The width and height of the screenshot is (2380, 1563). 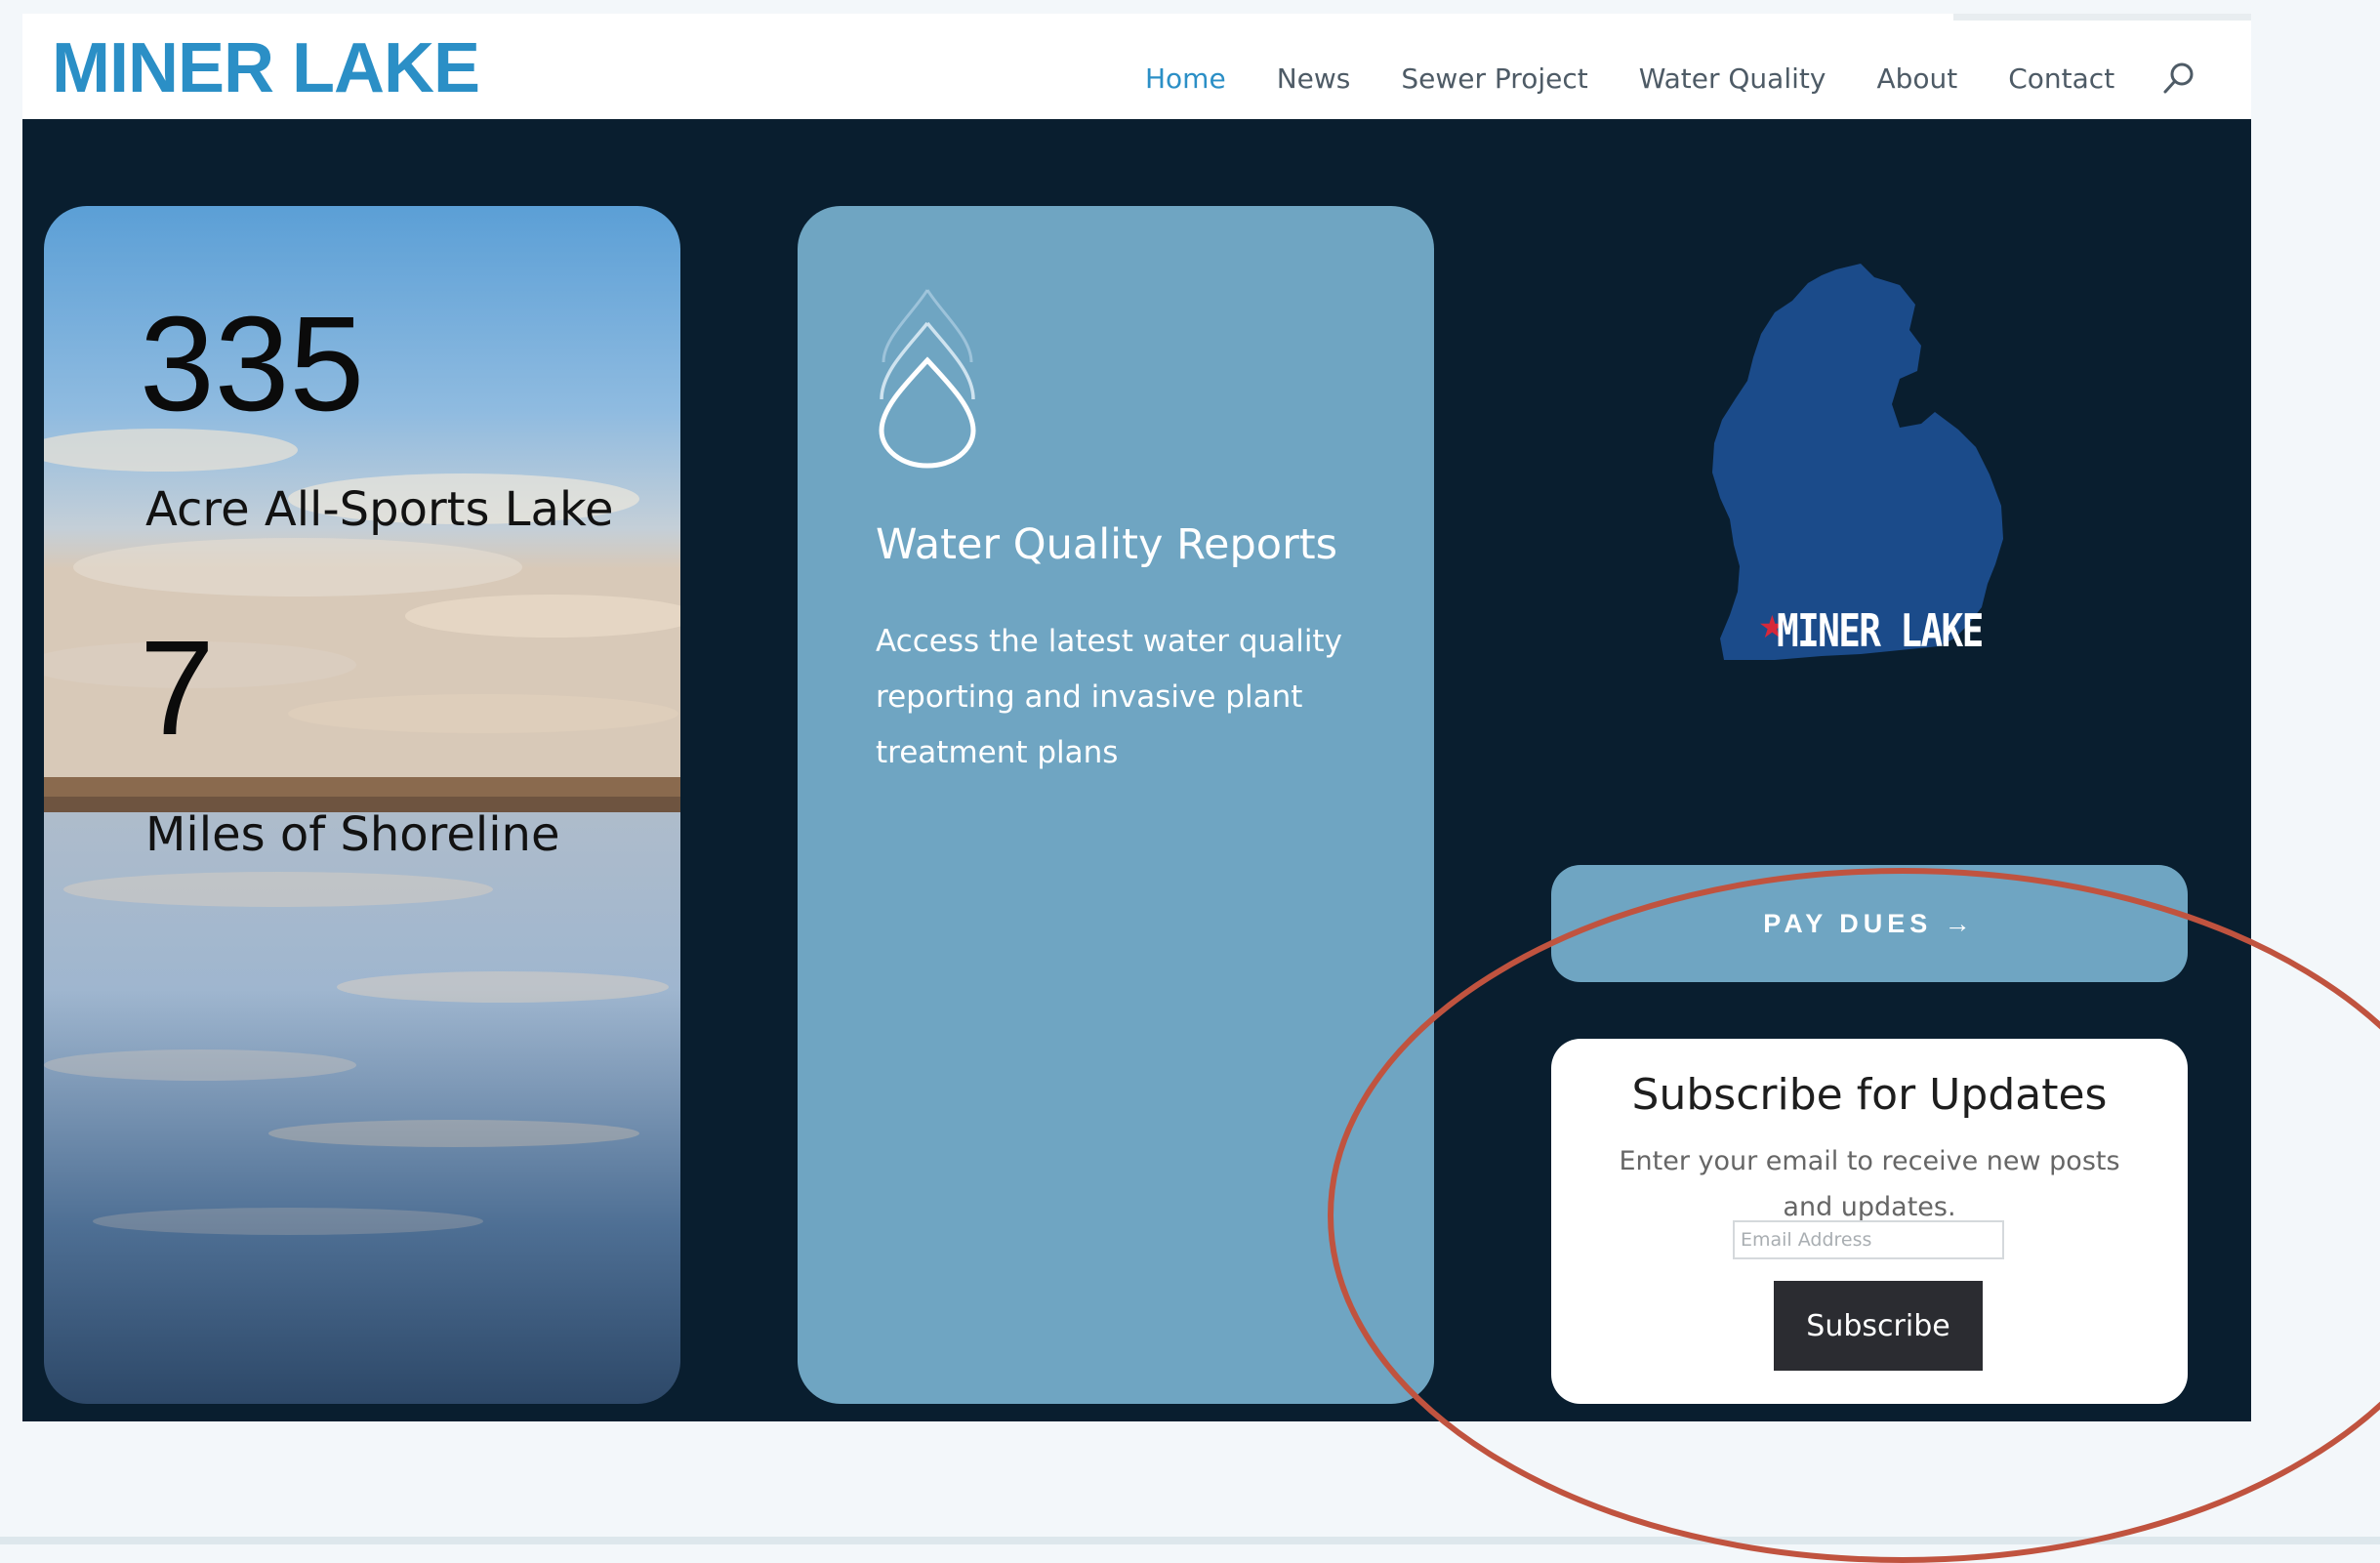 What do you see at coordinates (1857, 462) in the screenshot?
I see `michigan-map` at bounding box center [1857, 462].